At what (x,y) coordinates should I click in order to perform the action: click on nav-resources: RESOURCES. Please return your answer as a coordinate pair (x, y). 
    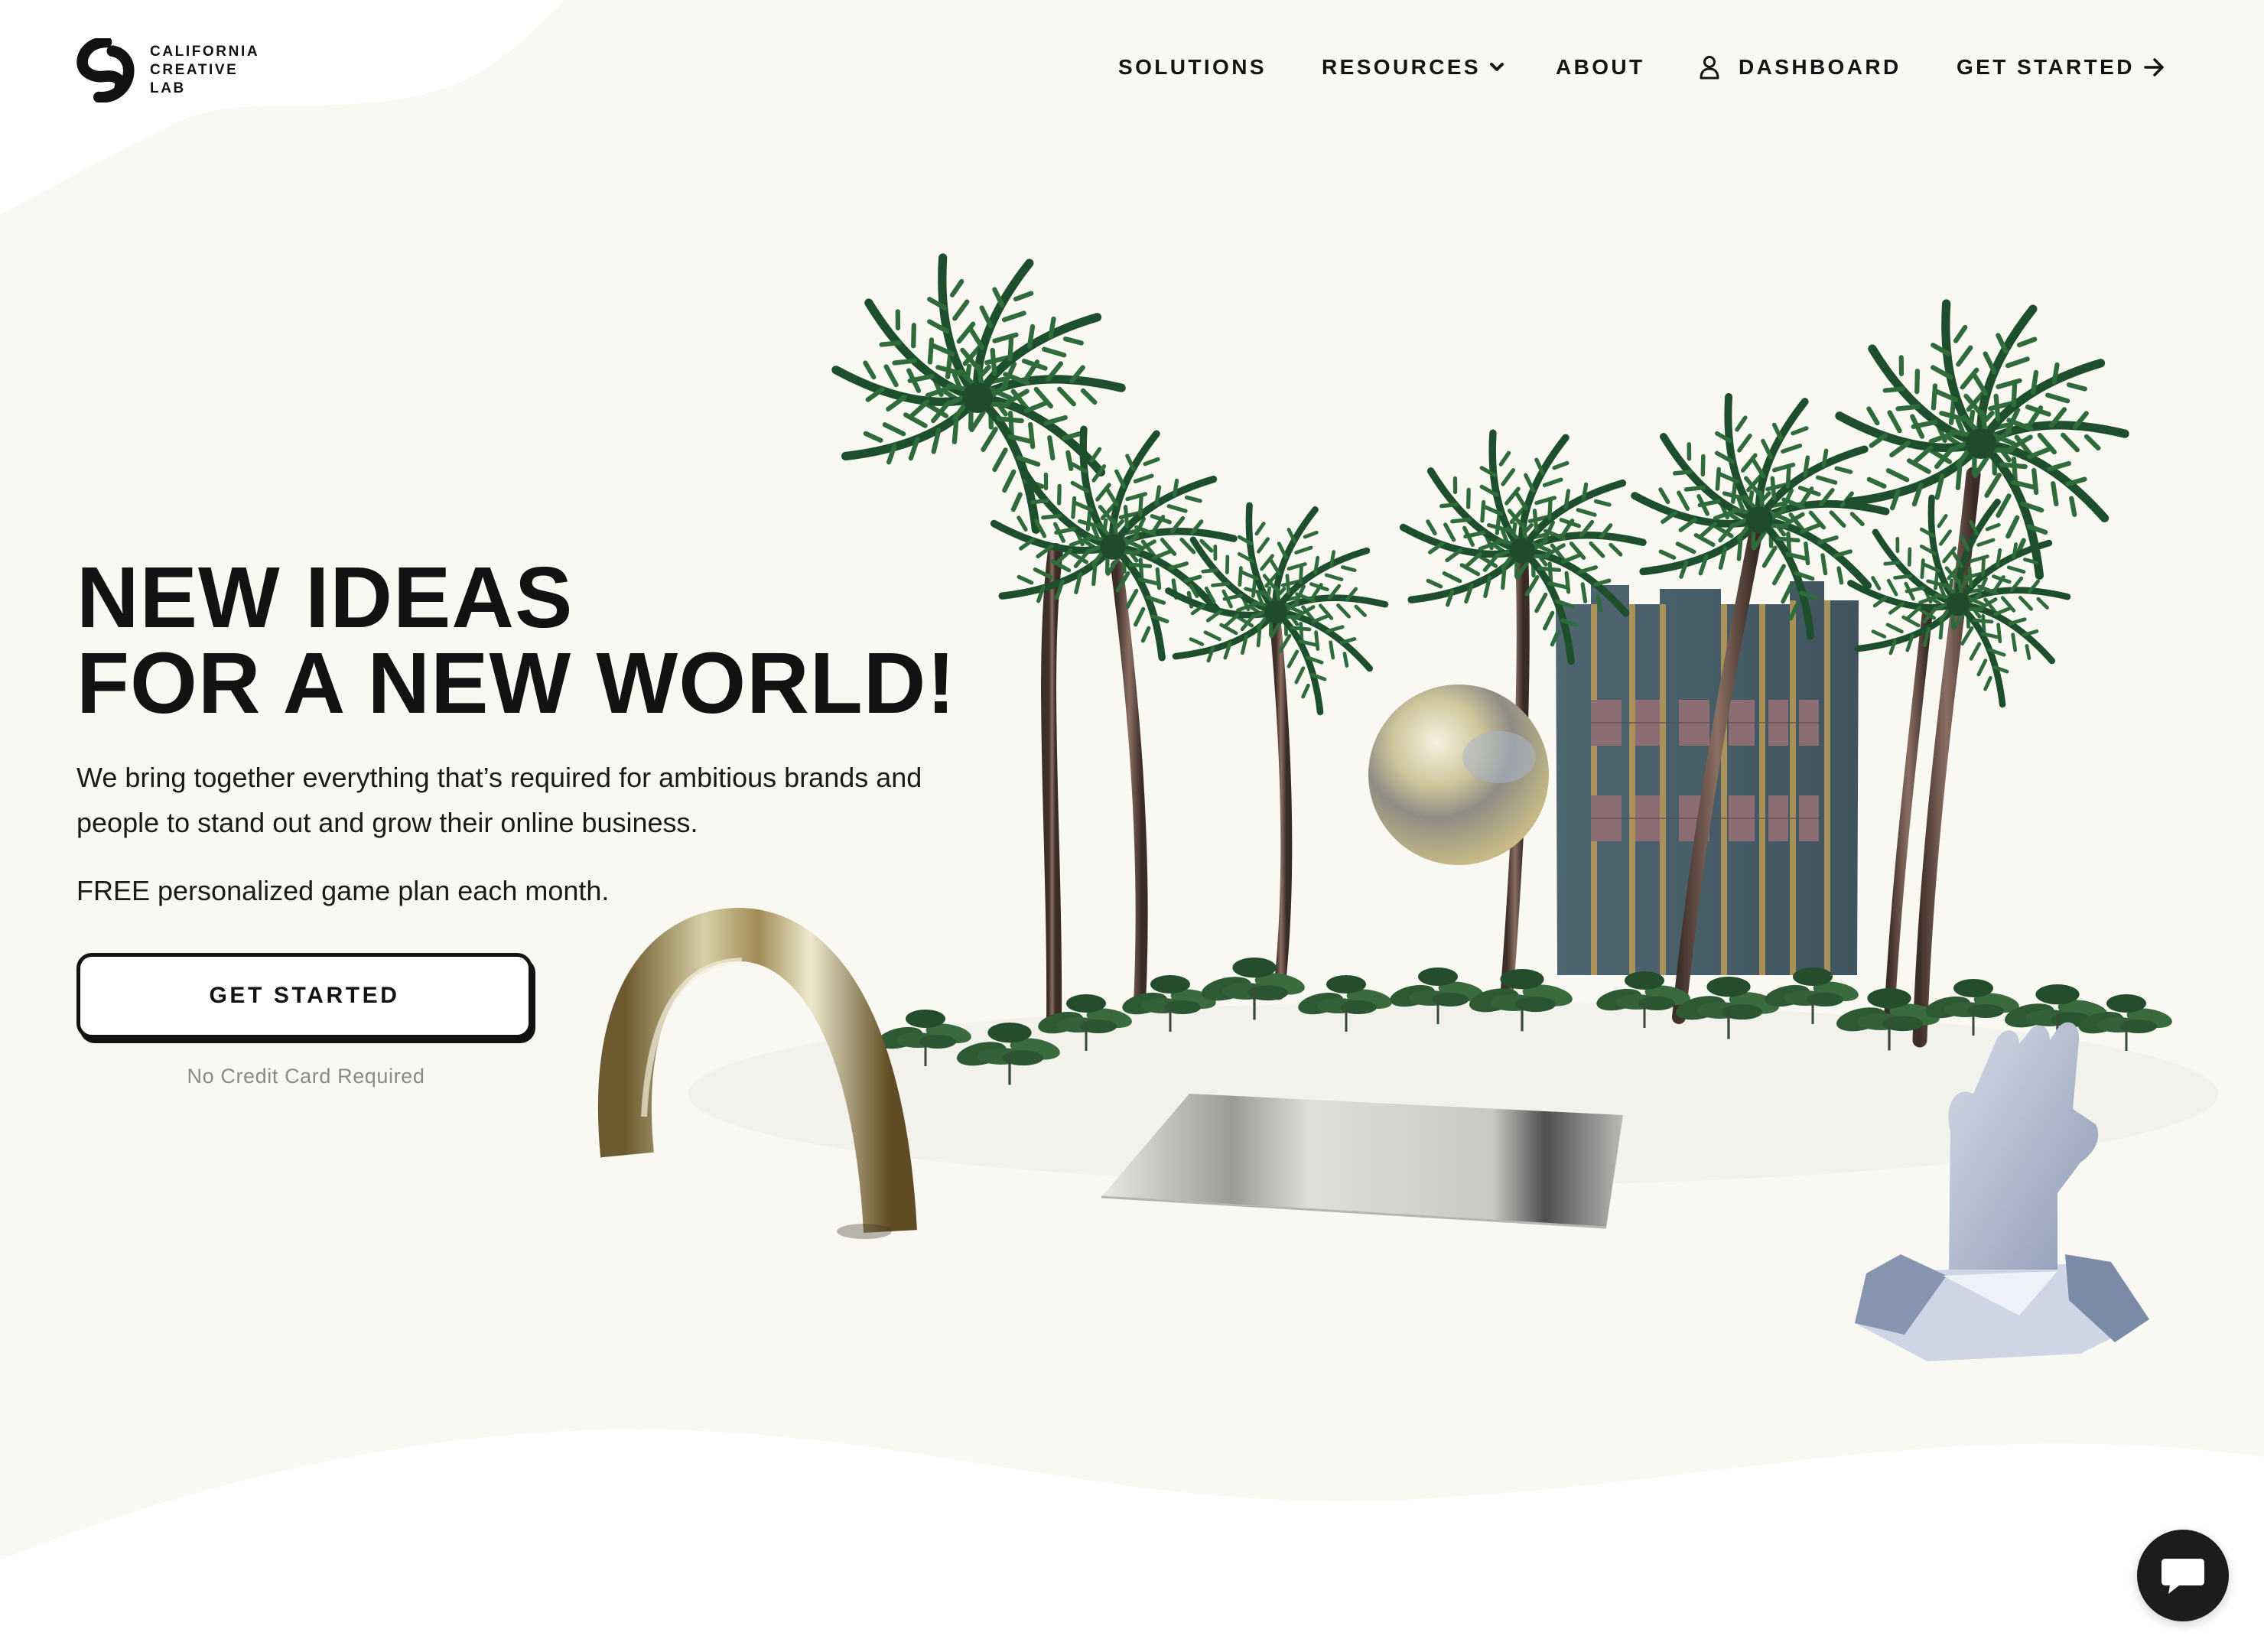
    Looking at the image, I should click on (1413, 67).